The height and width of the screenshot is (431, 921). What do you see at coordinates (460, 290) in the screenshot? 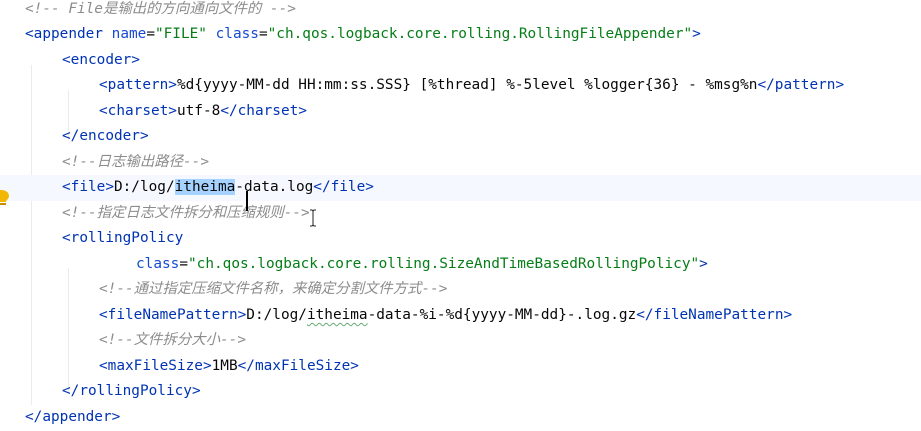
I see `code-line: <!--通过指定压缩文件名称，来确定分割文件方式-->` at bounding box center [460, 290].